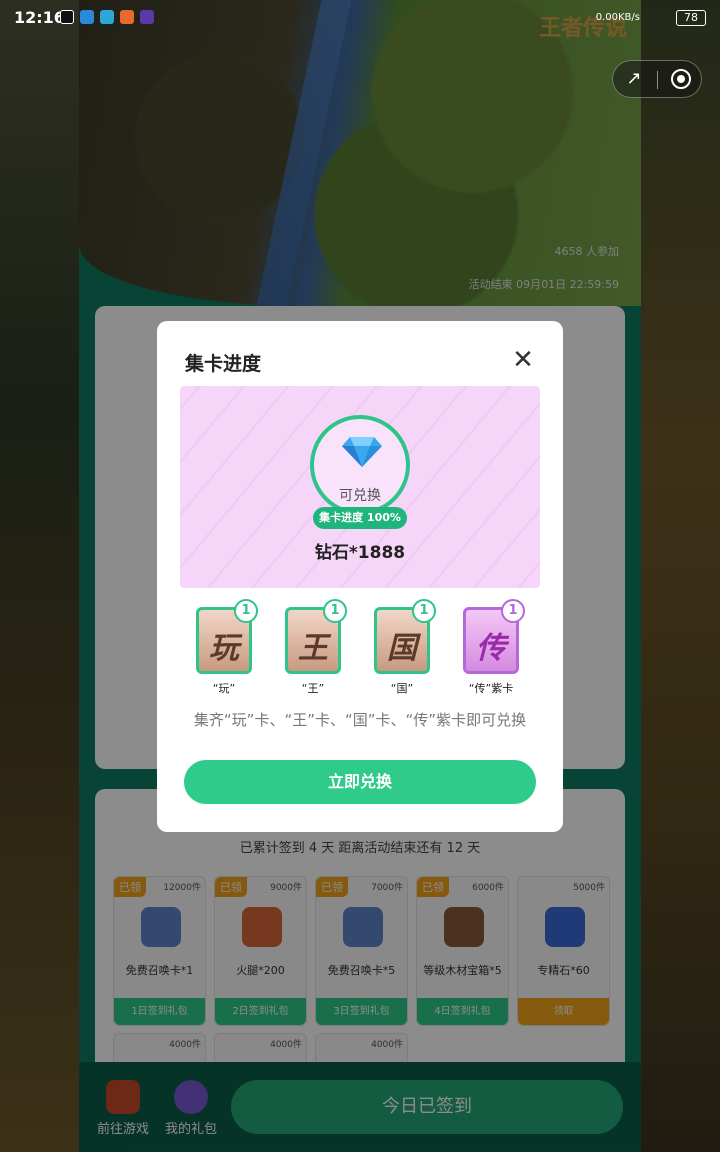  Describe the element at coordinates (360, 782) in the screenshot. I see `redeem-button: 立即兑换` at that location.